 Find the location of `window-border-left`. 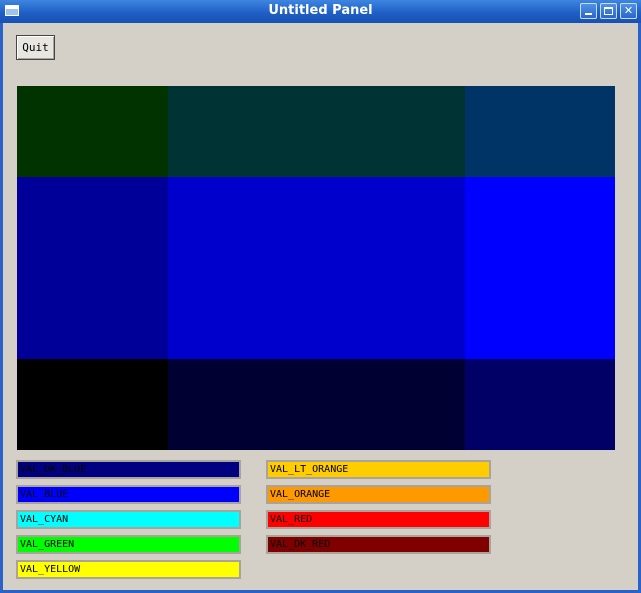

window-border-left is located at coordinates (1, 308).